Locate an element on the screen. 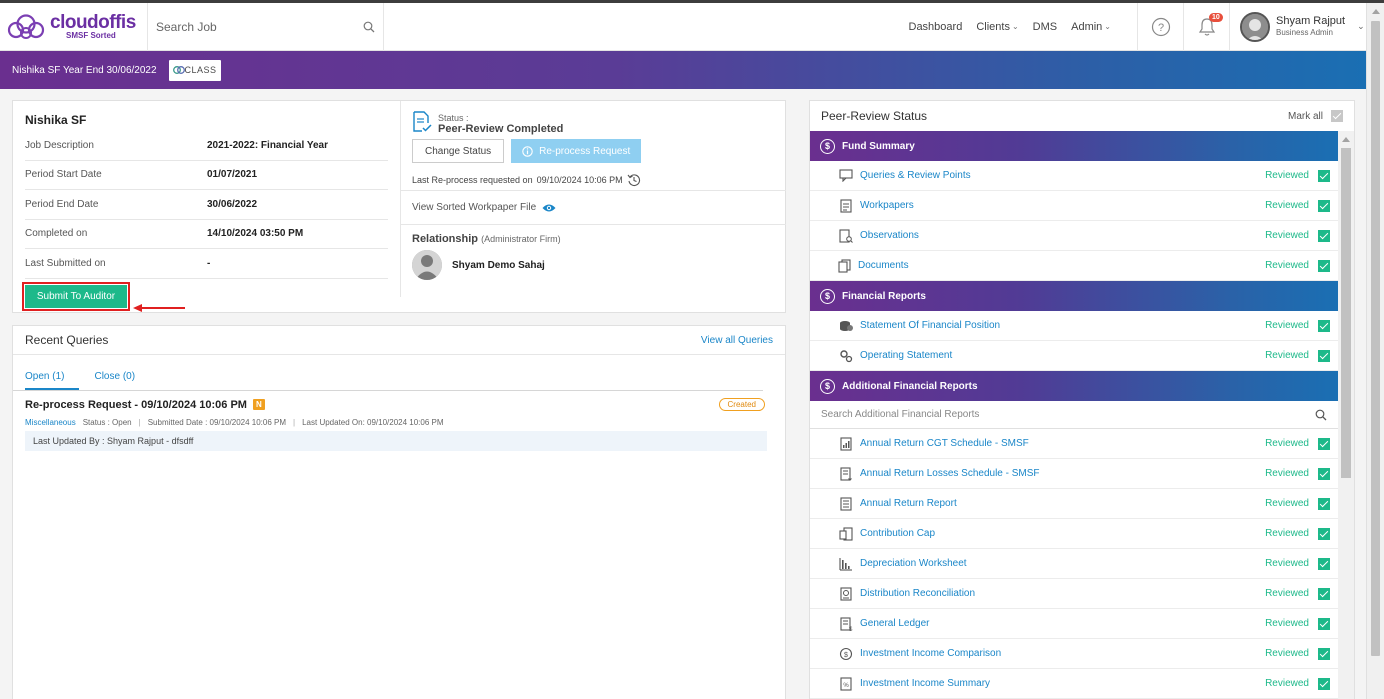 The width and height of the screenshot is (1384, 699). review-item-label: Annual Return Report is located at coordinates (1062, 503).